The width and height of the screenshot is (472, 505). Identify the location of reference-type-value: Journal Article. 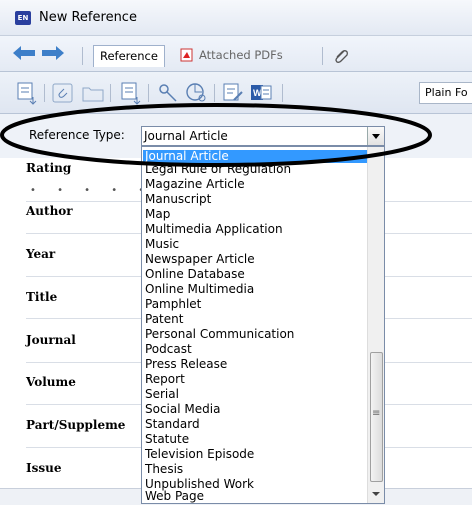
(186, 136).